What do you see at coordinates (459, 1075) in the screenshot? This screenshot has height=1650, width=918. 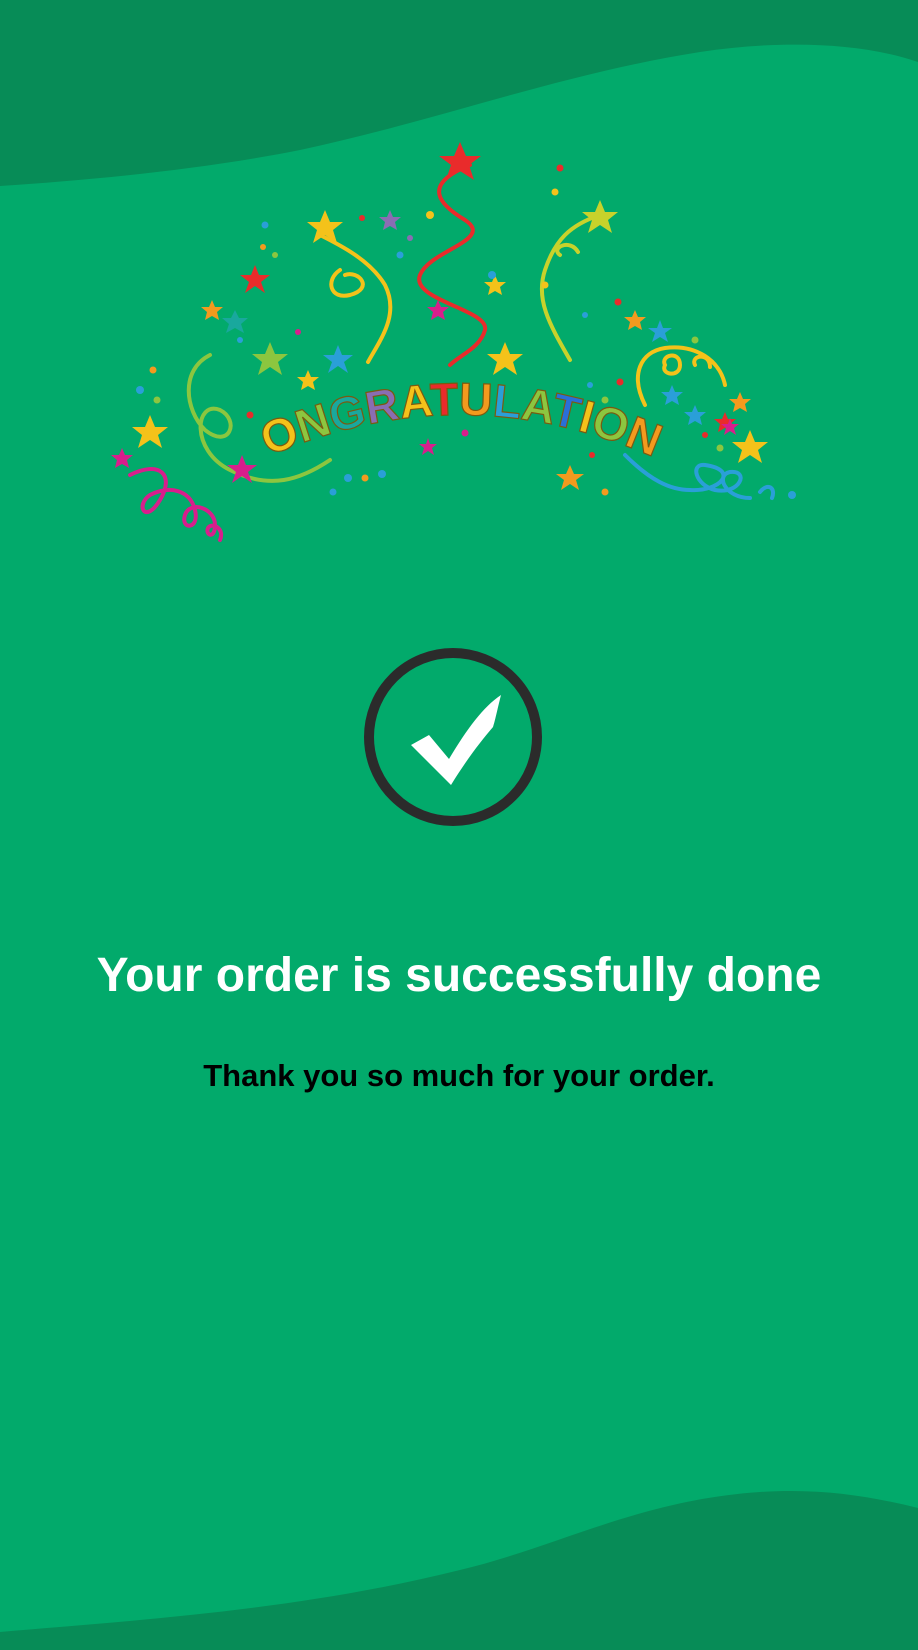 I see `success-subtitle: Thank you so much for your order.` at bounding box center [459, 1075].